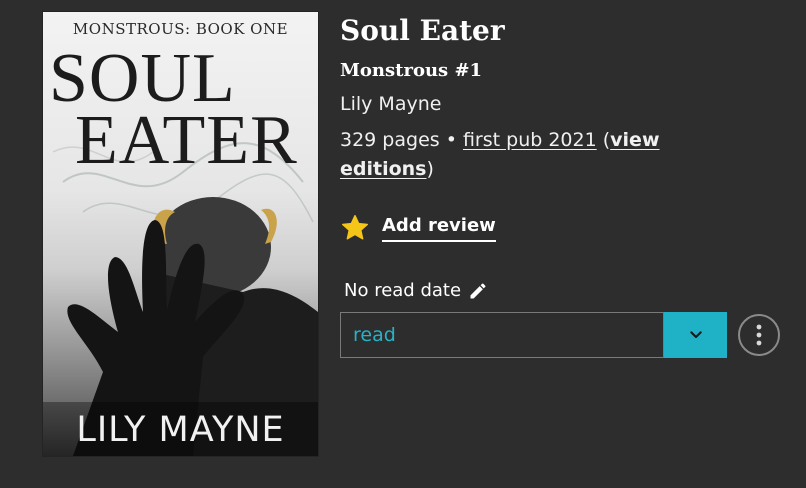 This screenshot has width=806, height=488. Describe the element at coordinates (374, 335) in the screenshot. I see `reading-status-value: read` at that location.